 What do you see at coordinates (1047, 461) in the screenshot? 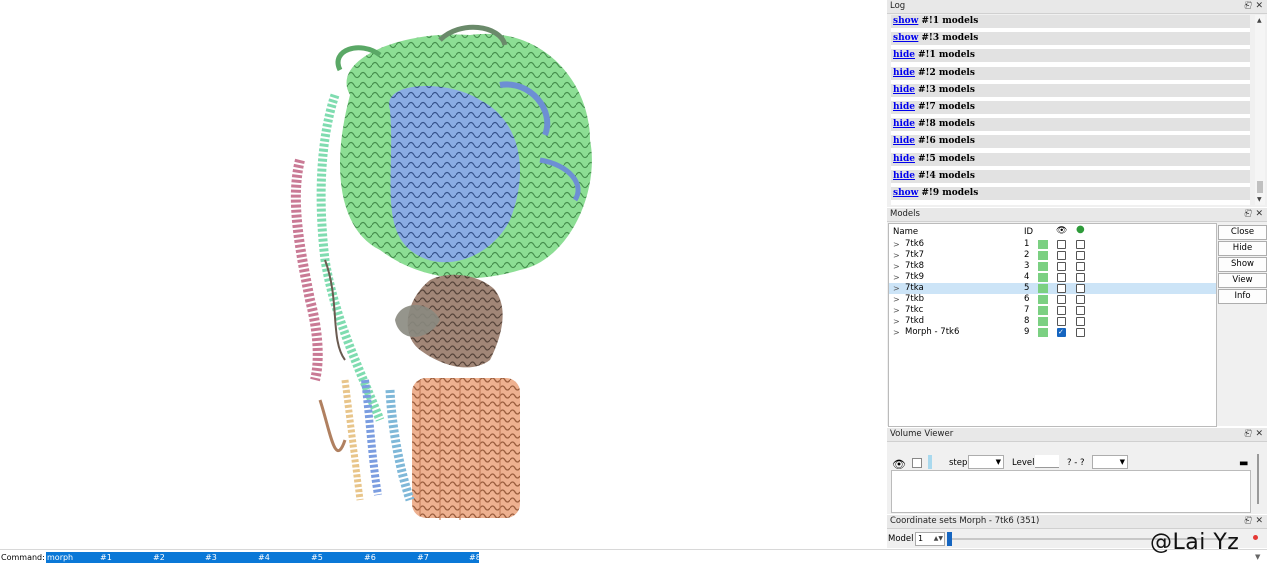
I see `level-input` at bounding box center [1047, 461].